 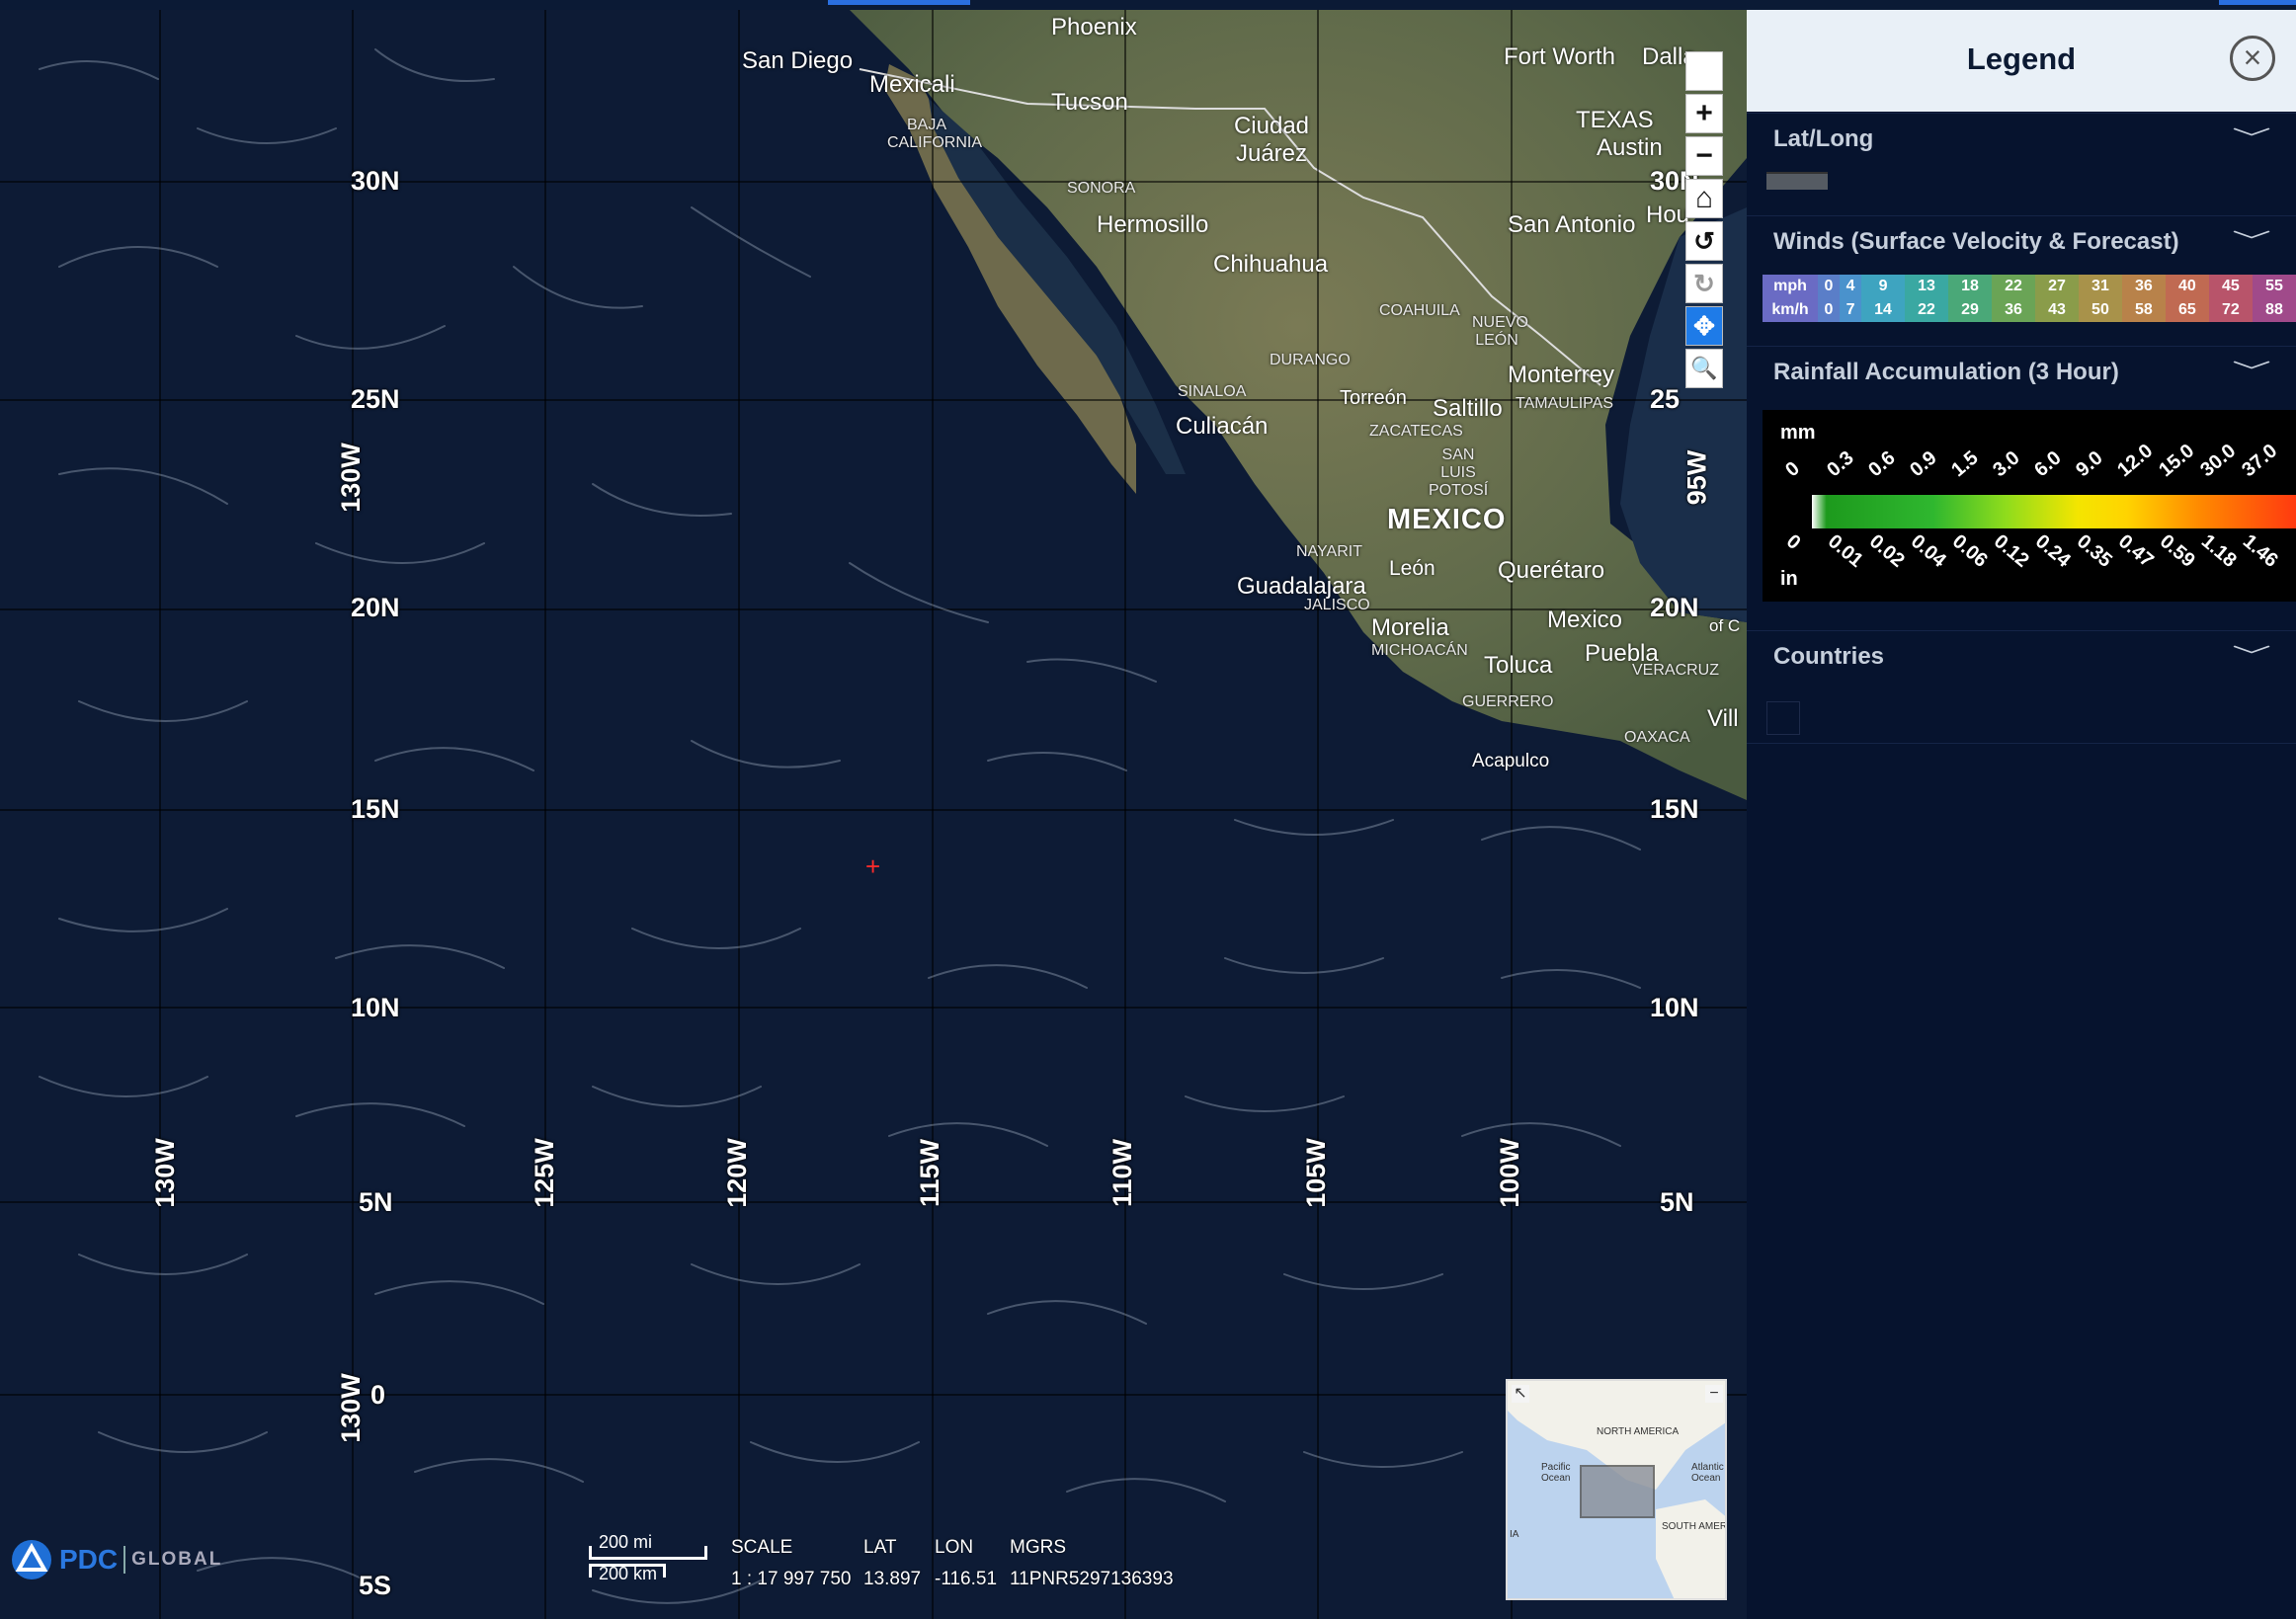 What do you see at coordinates (1459, 472) in the screenshot?
I see `state-label: SAN LUIS POTOSÍ` at bounding box center [1459, 472].